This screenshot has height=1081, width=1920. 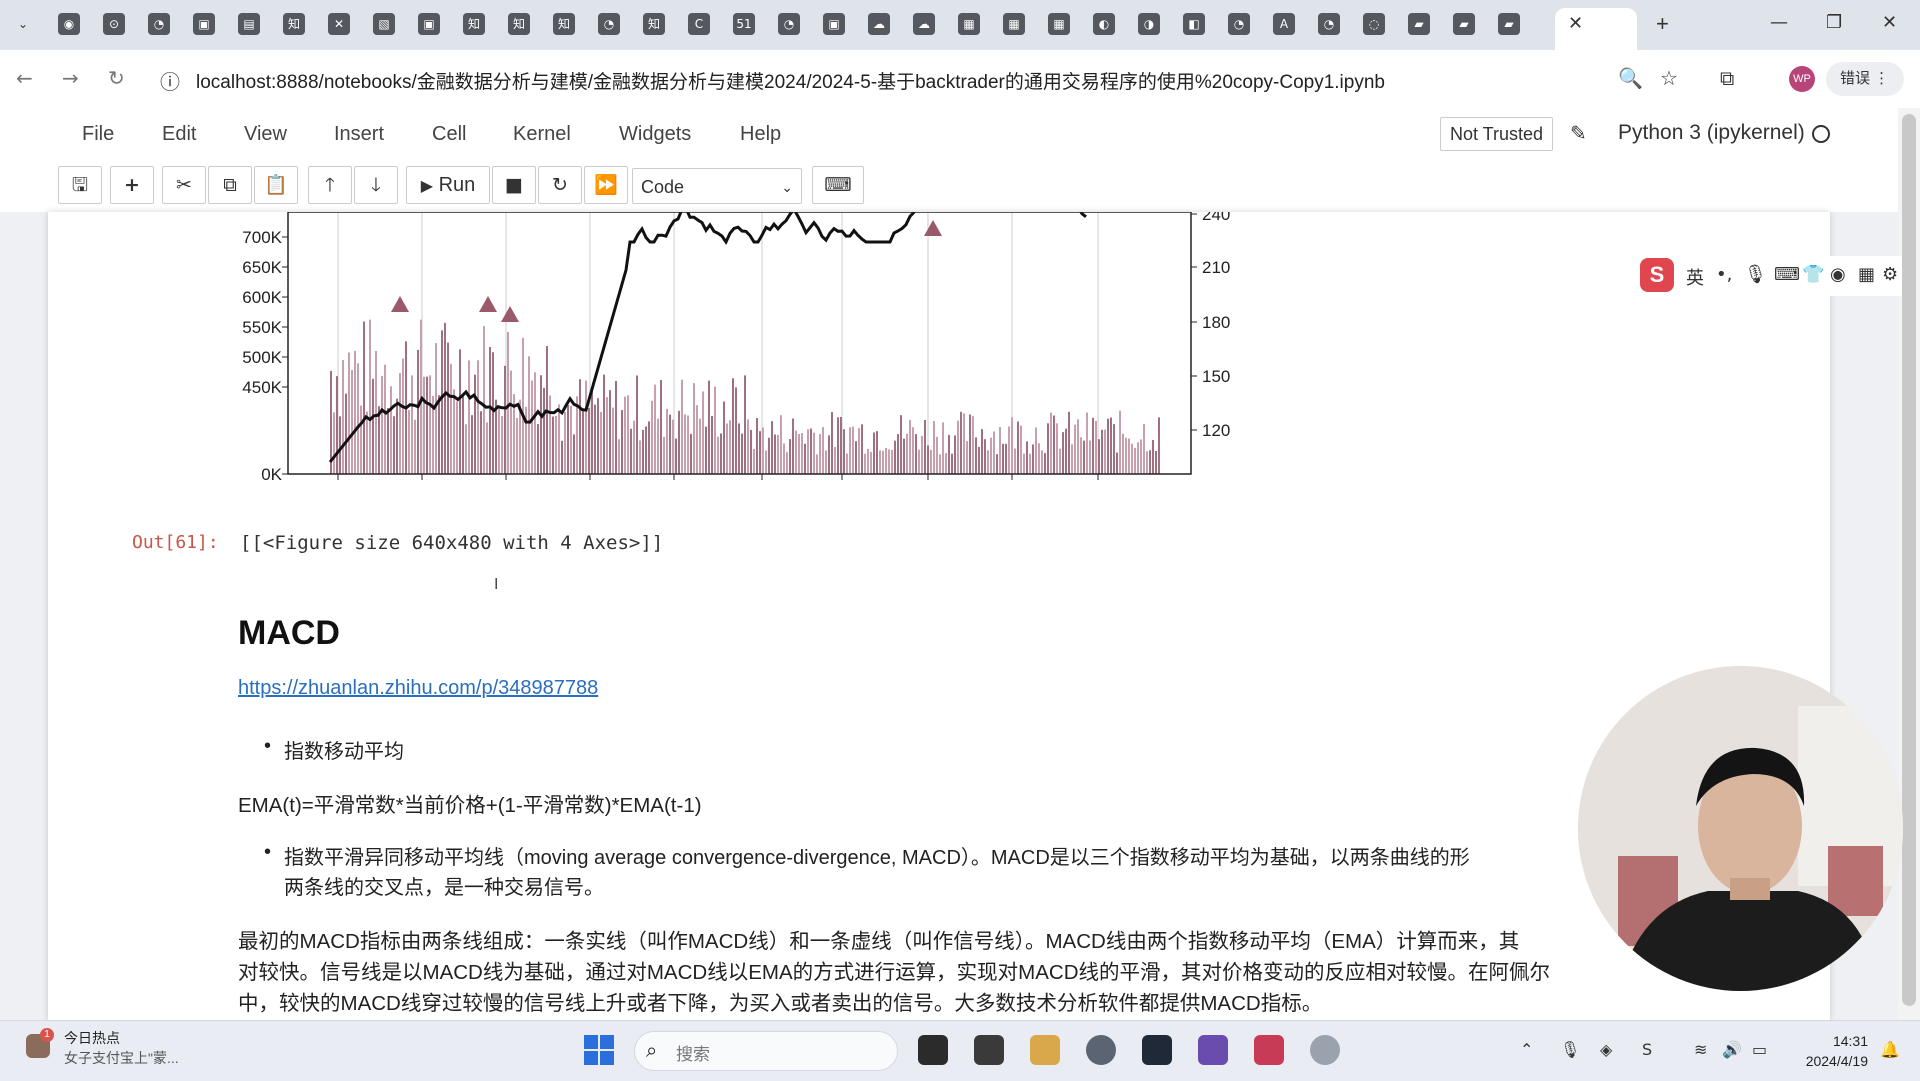 I want to click on menu-cell: Cell, so click(x=449, y=134).